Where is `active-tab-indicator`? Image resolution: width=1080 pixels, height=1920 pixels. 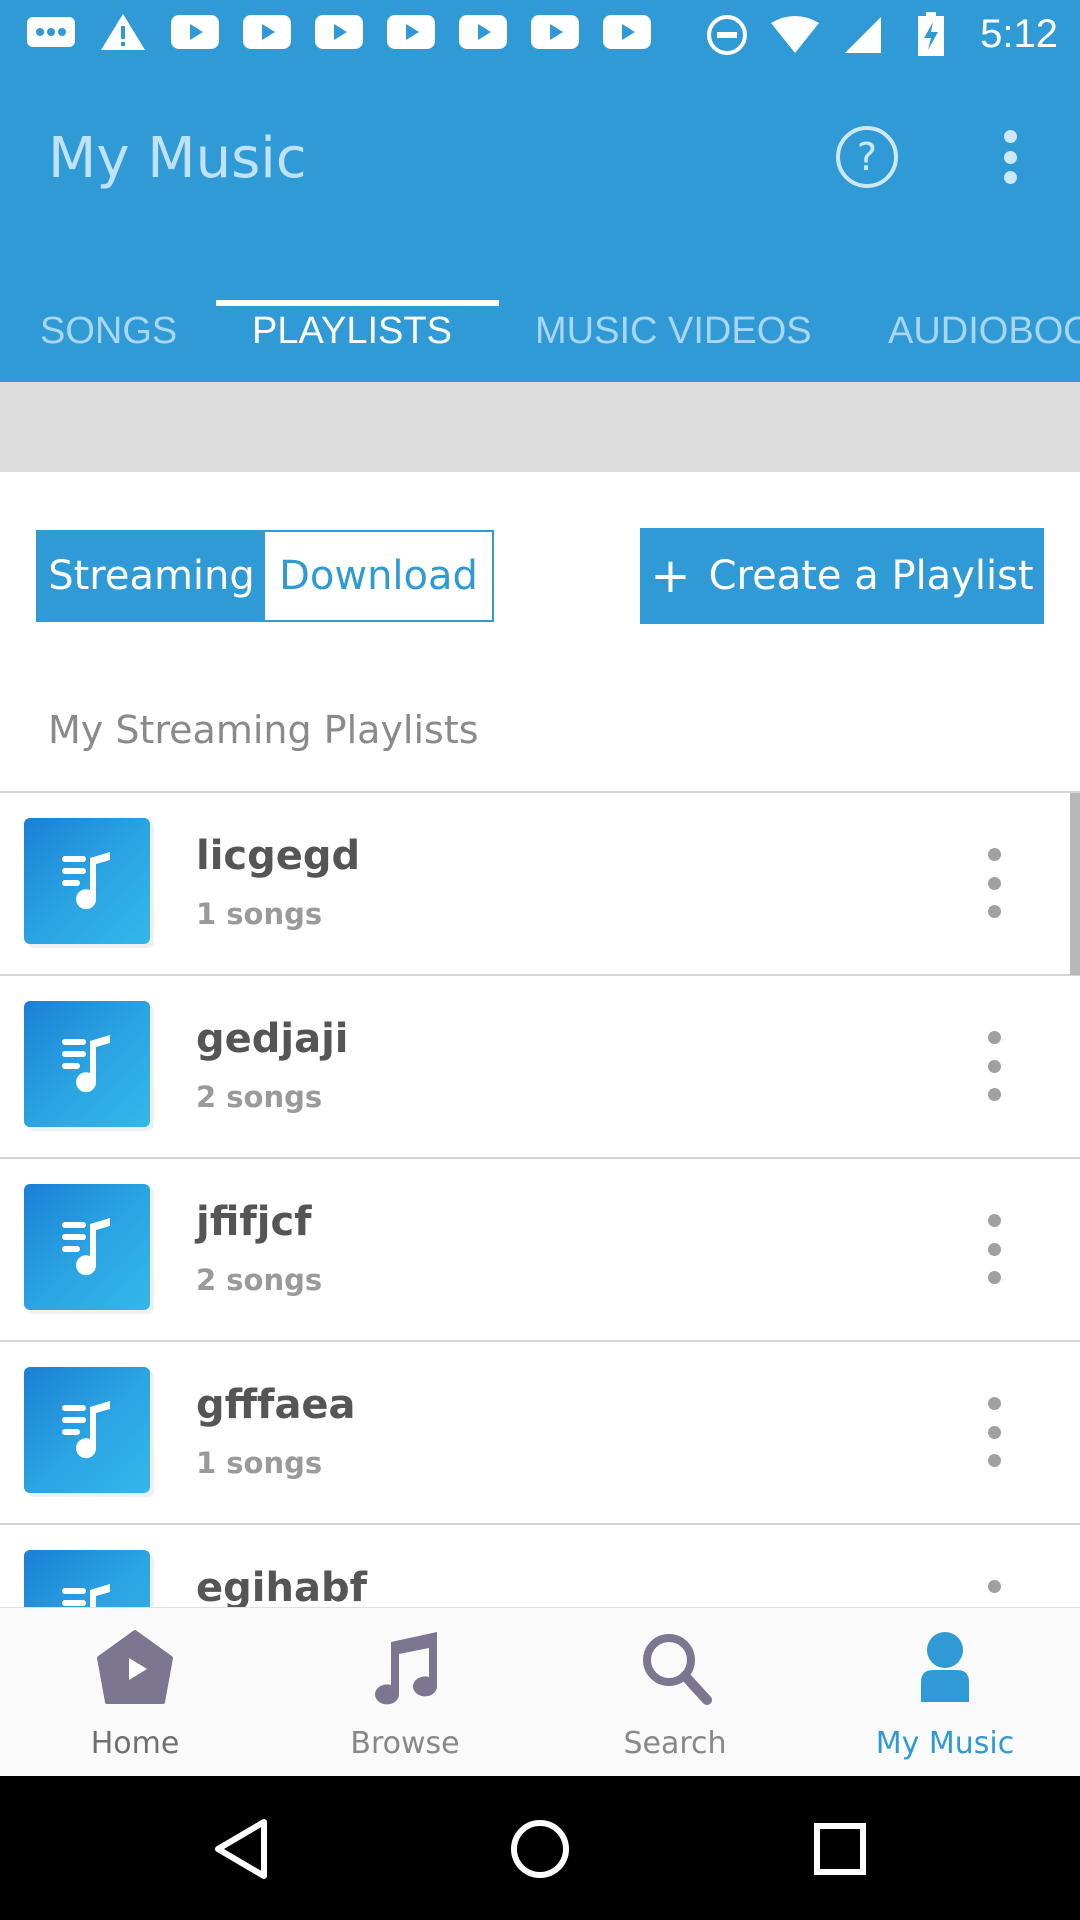
active-tab-indicator is located at coordinates (357, 303).